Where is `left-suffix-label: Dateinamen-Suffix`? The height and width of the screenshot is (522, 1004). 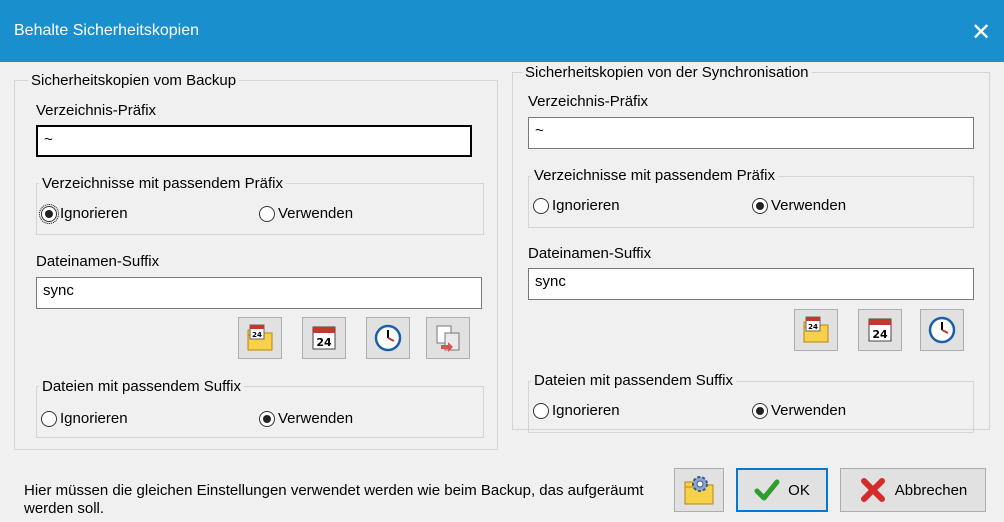
left-suffix-label: Dateinamen-Suffix is located at coordinates (98, 261).